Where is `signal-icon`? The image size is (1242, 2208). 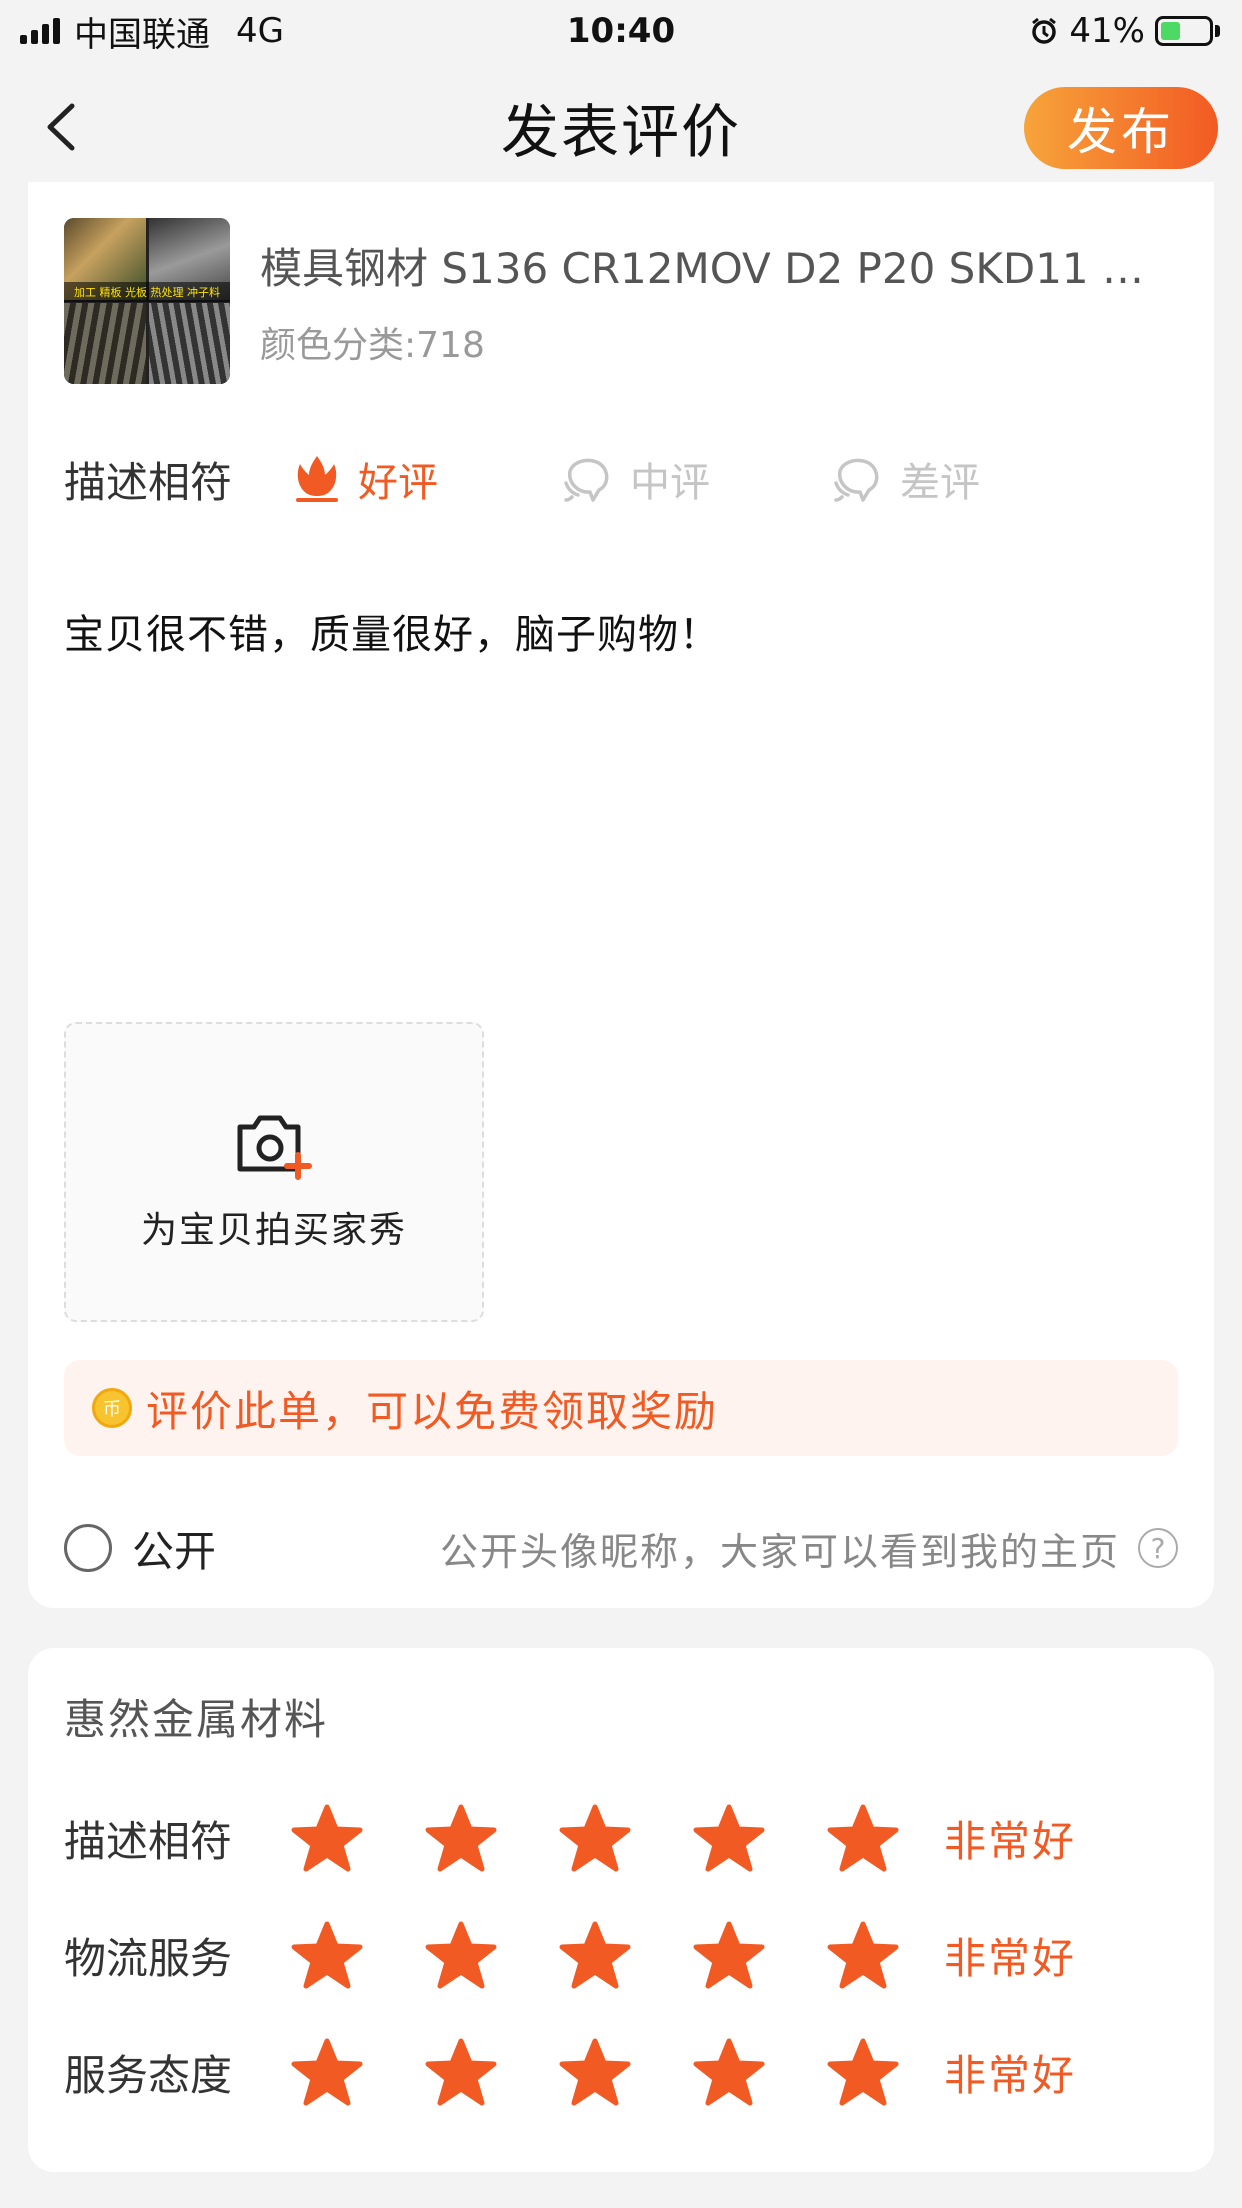 signal-icon is located at coordinates (40, 31).